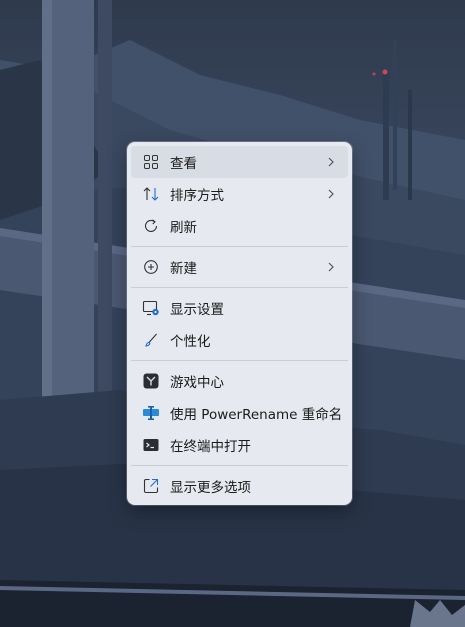 The height and width of the screenshot is (627, 465). I want to click on game-center-icon, so click(151, 381).